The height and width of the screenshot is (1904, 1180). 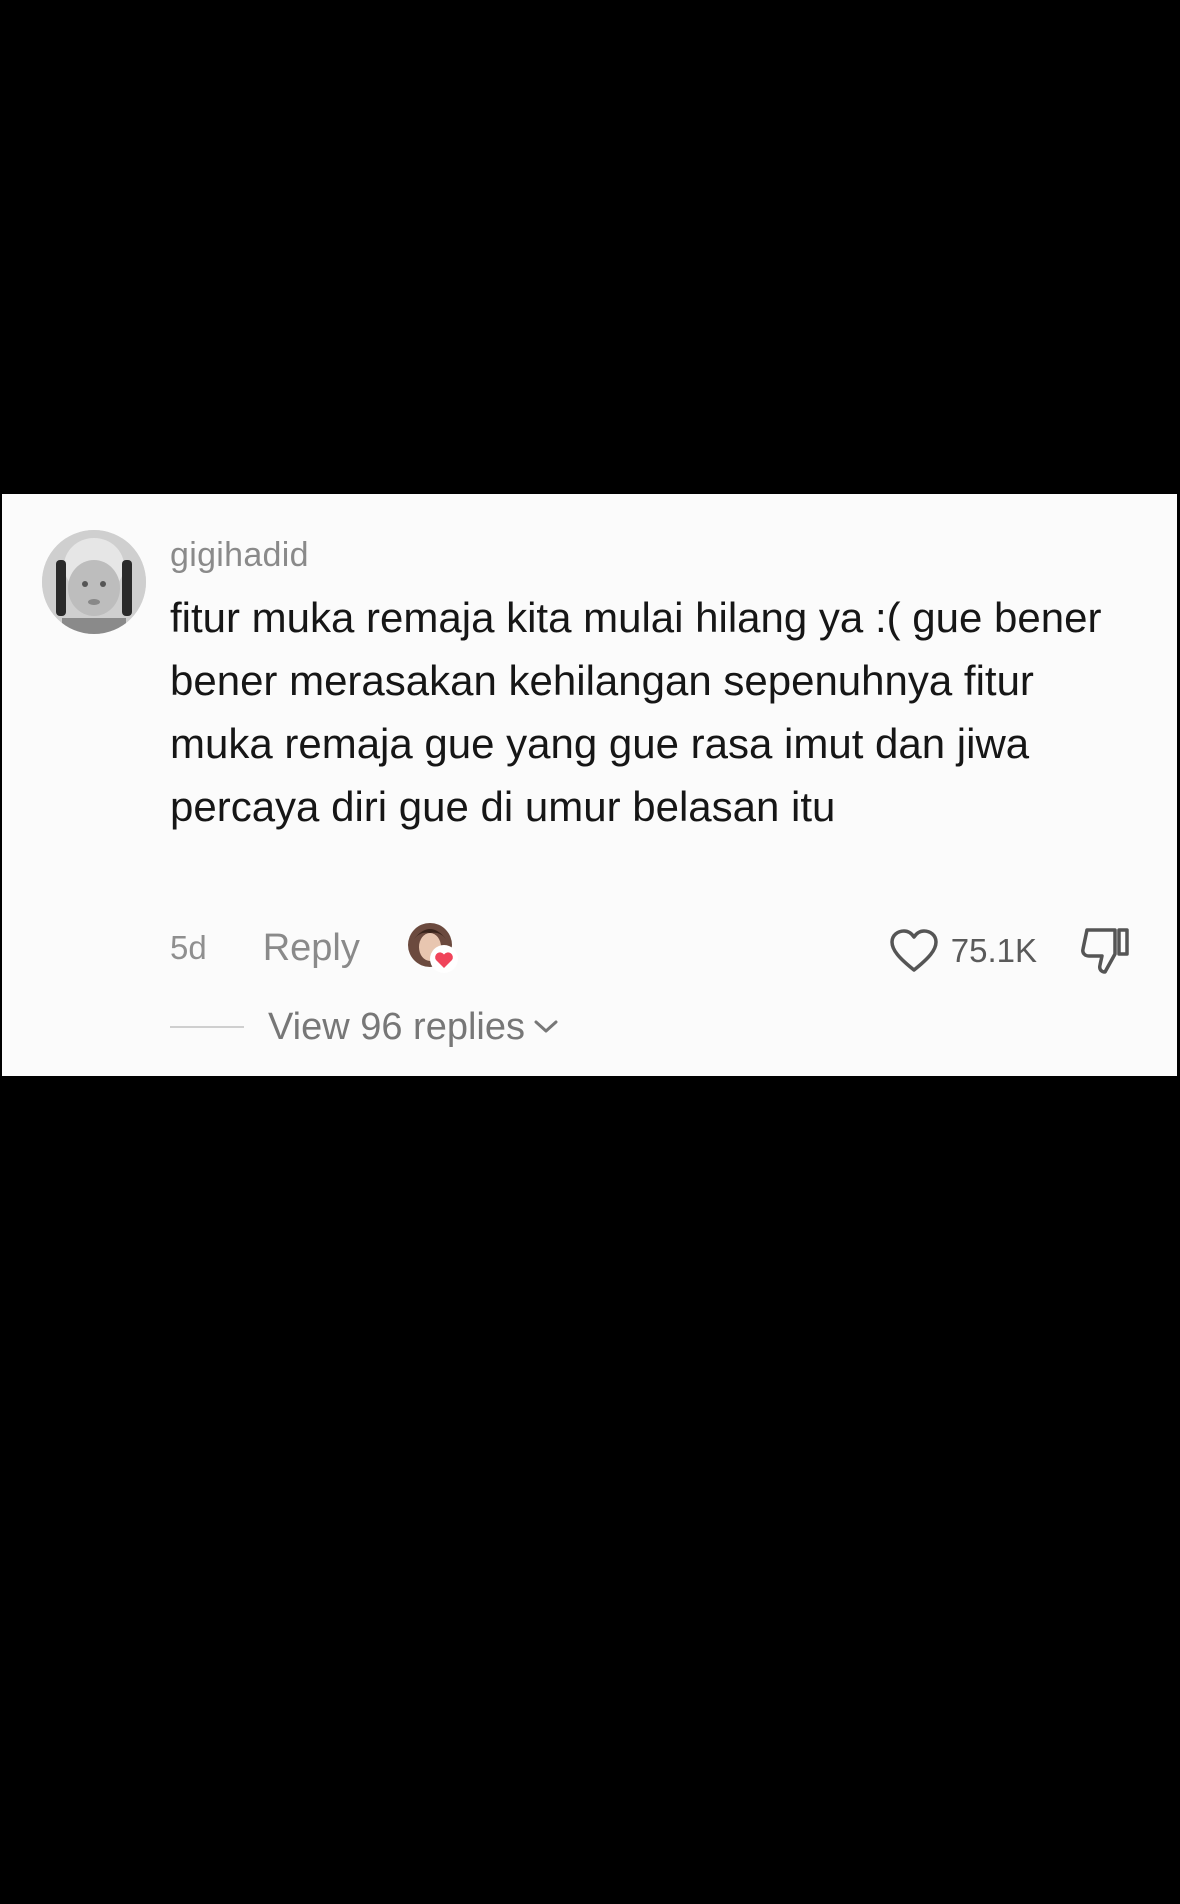 What do you see at coordinates (207, 1027) in the screenshot?
I see `replies-divider` at bounding box center [207, 1027].